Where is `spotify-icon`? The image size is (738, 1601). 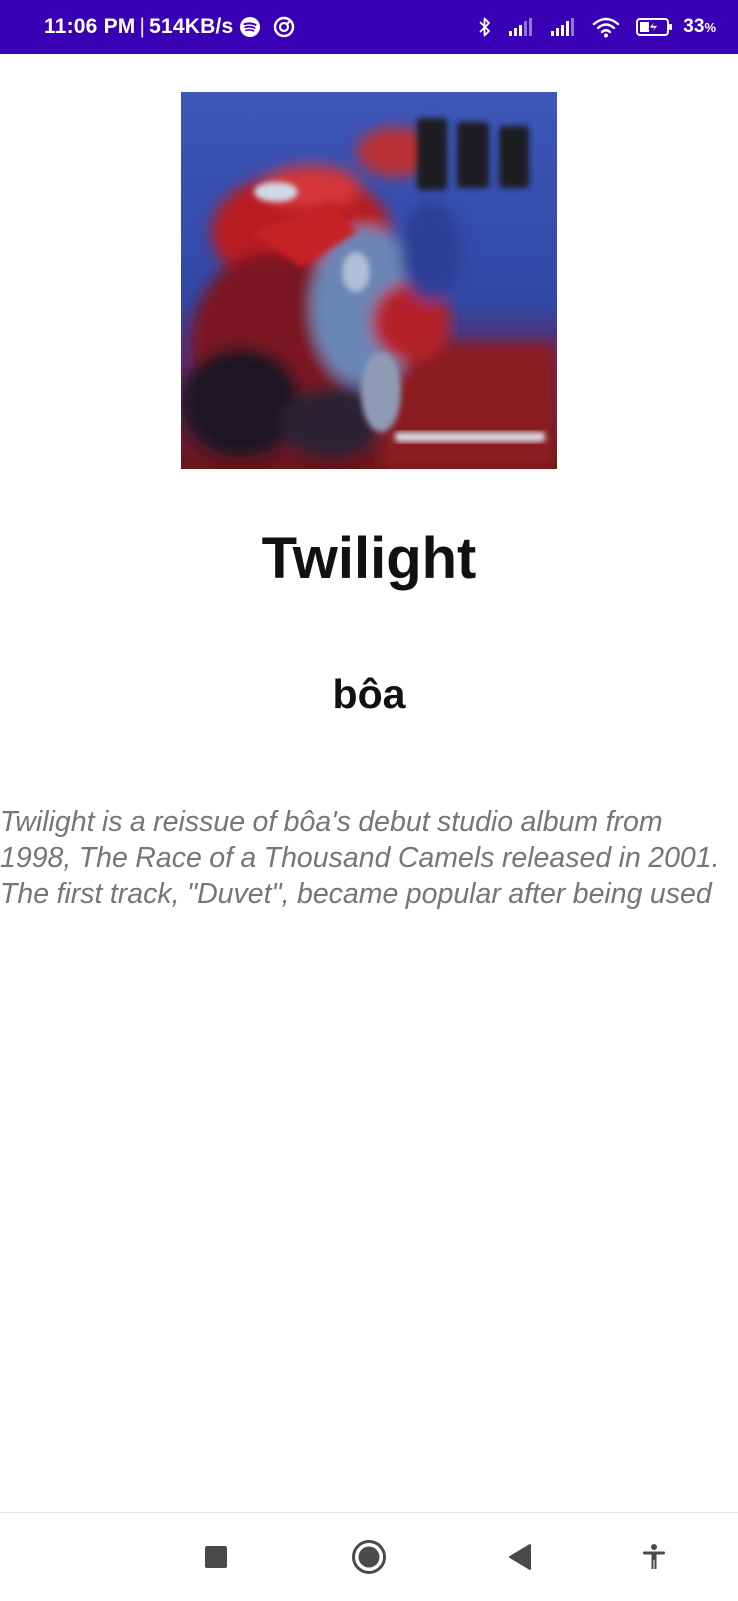
spotify-icon is located at coordinates (250, 27).